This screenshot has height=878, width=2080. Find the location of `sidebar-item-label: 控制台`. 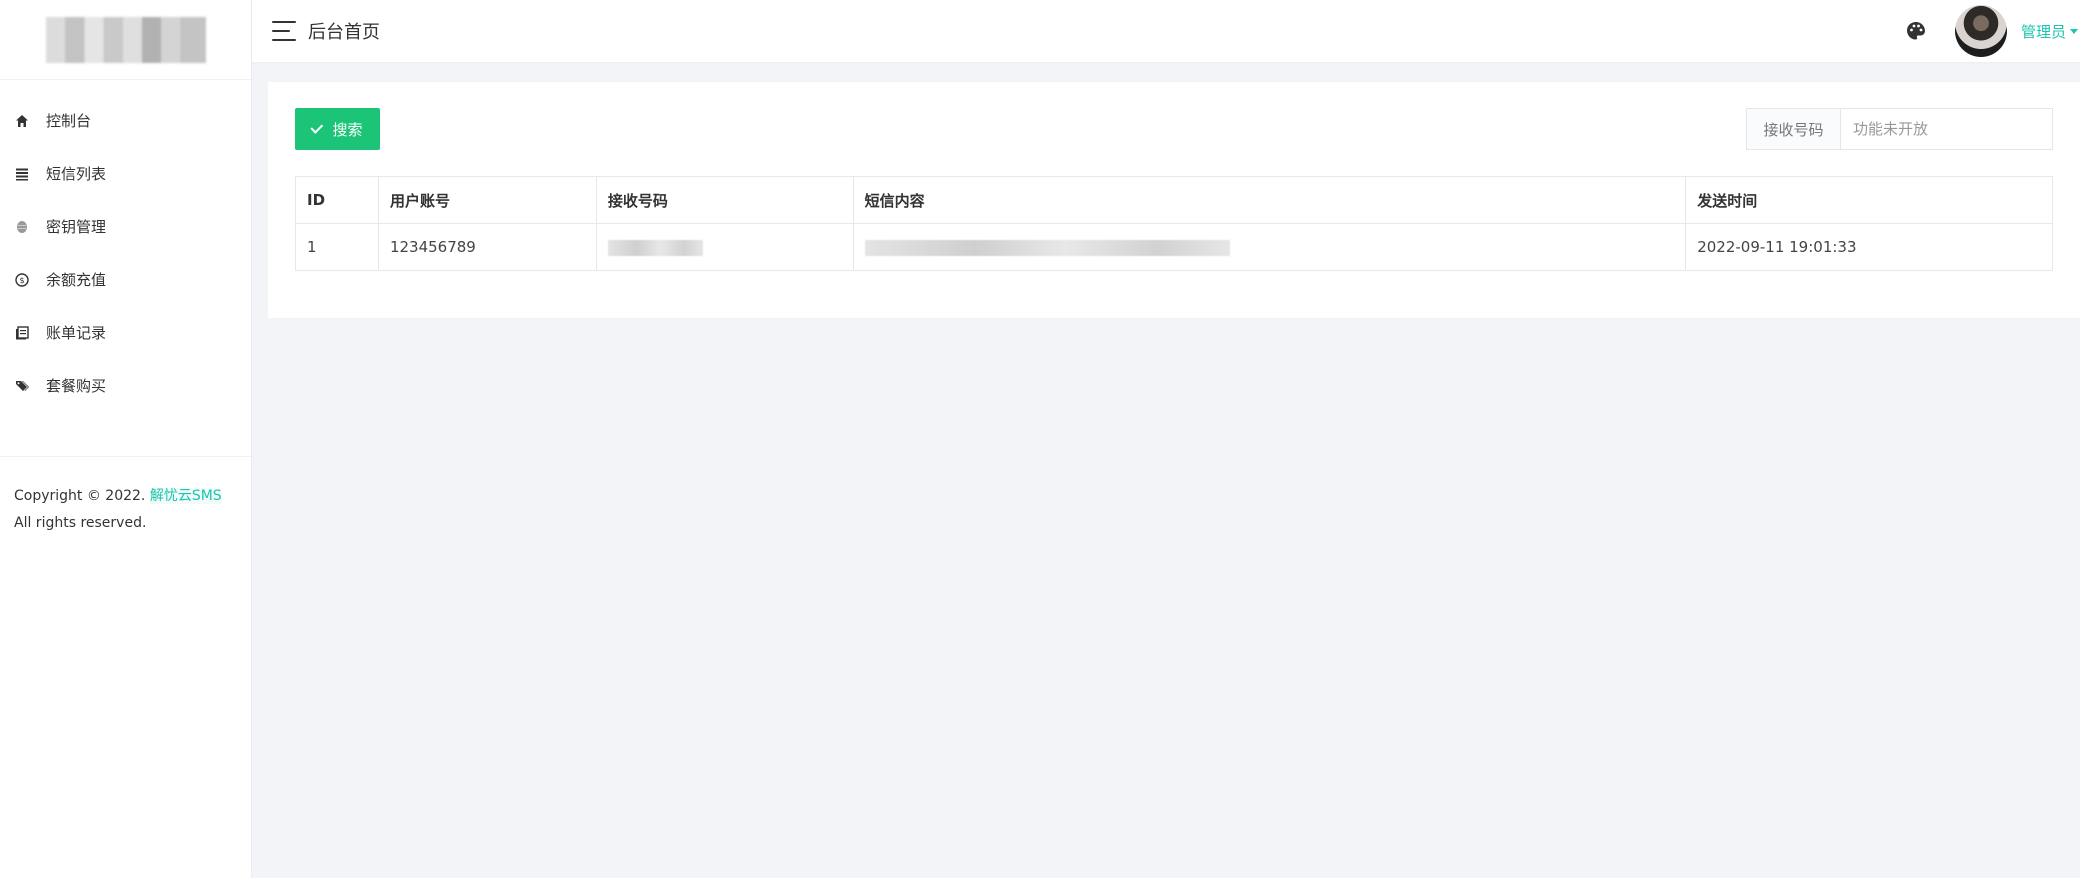

sidebar-item-label: 控制台 is located at coordinates (69, 121).